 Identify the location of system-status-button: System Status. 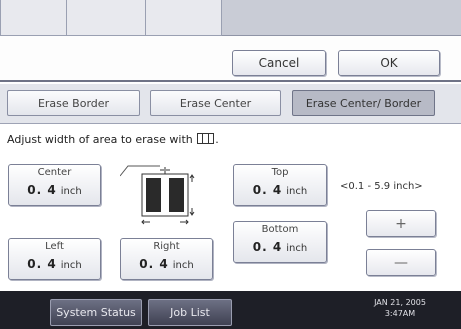
(96, 312).